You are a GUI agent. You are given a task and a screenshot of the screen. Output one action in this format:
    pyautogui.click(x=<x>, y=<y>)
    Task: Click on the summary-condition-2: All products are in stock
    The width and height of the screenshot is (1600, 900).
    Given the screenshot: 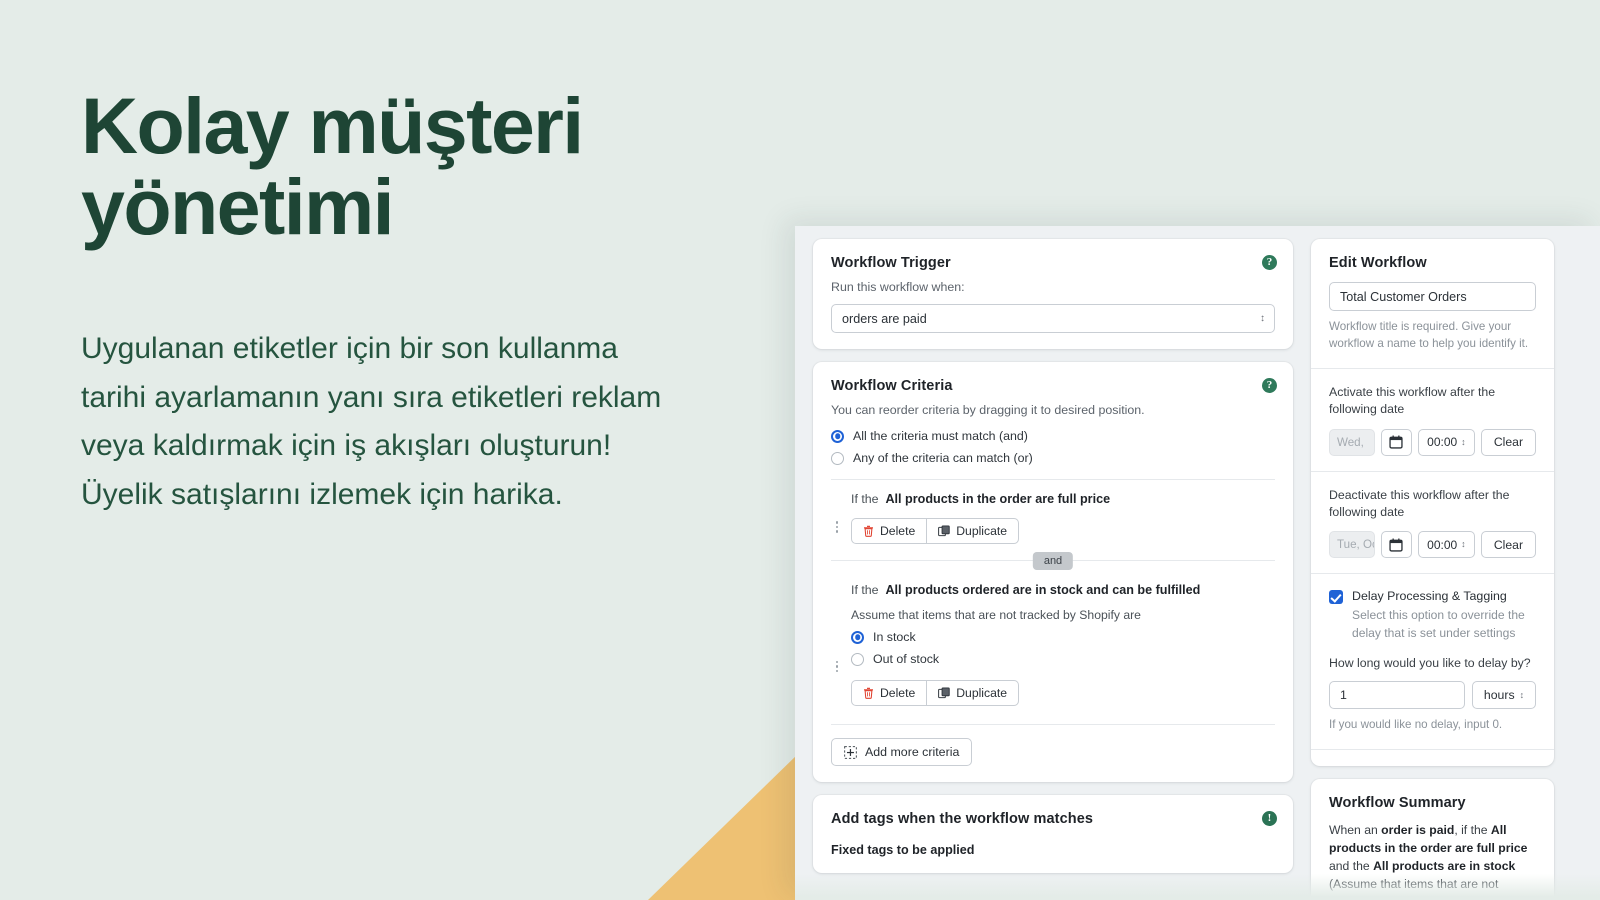 What is the action you would take?
    pyautogui.click(x=1444, y=865)
    